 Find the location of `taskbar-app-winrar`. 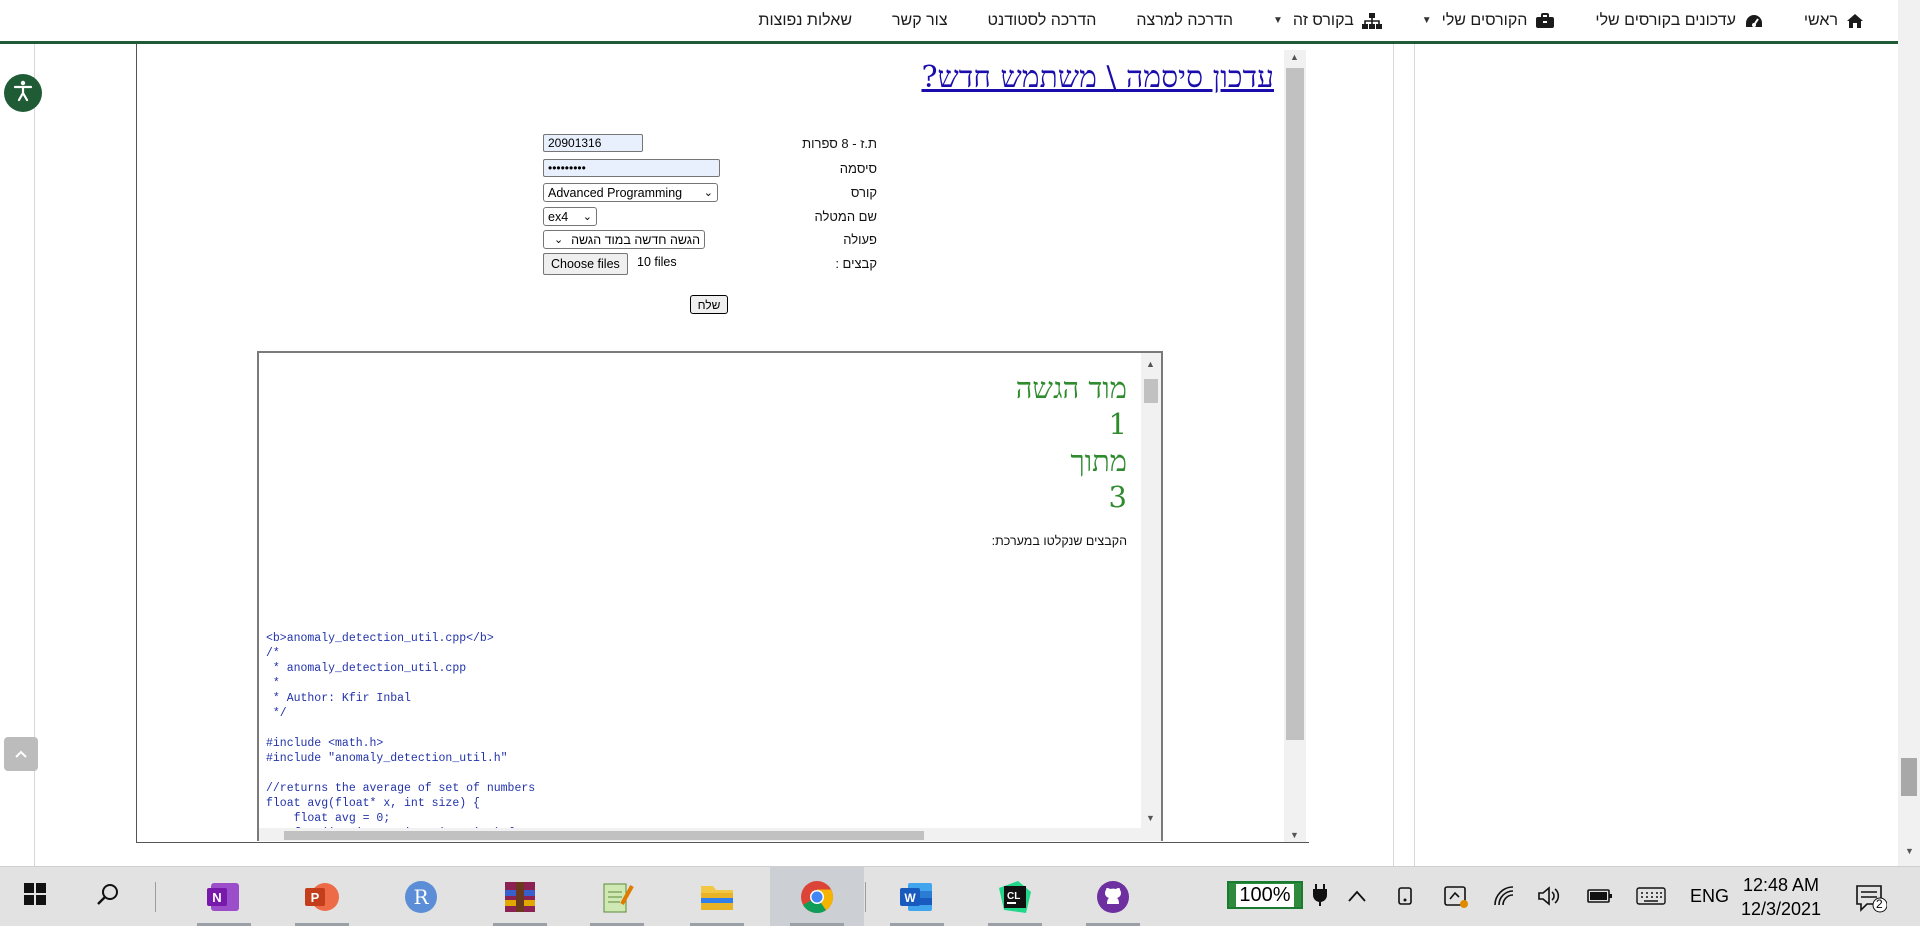

taskbar-app-winrar is located at coordinates (520, 896).